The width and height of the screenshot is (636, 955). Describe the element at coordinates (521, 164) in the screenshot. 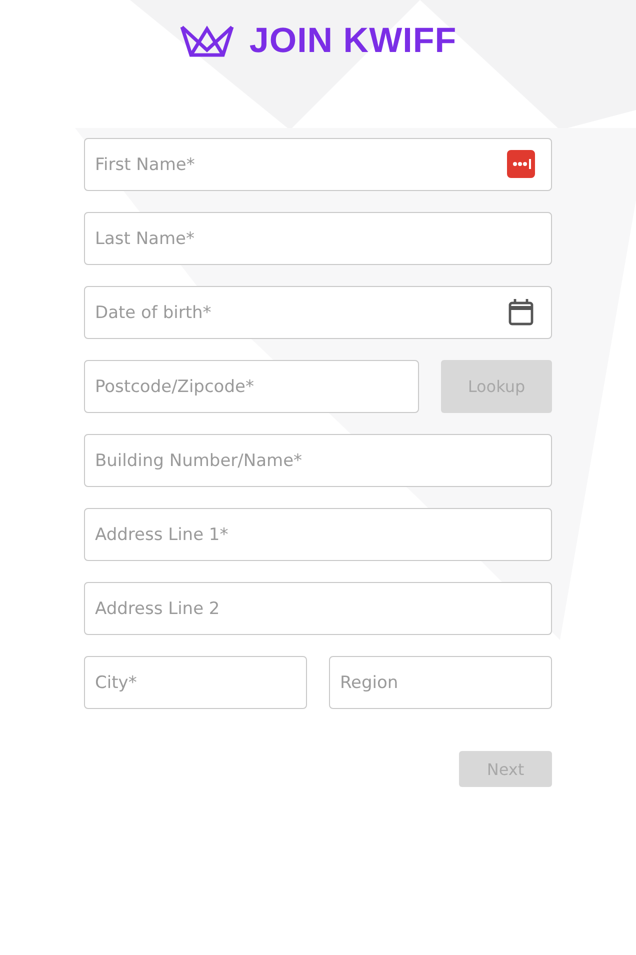

I see `password-manager-icon` at that location.